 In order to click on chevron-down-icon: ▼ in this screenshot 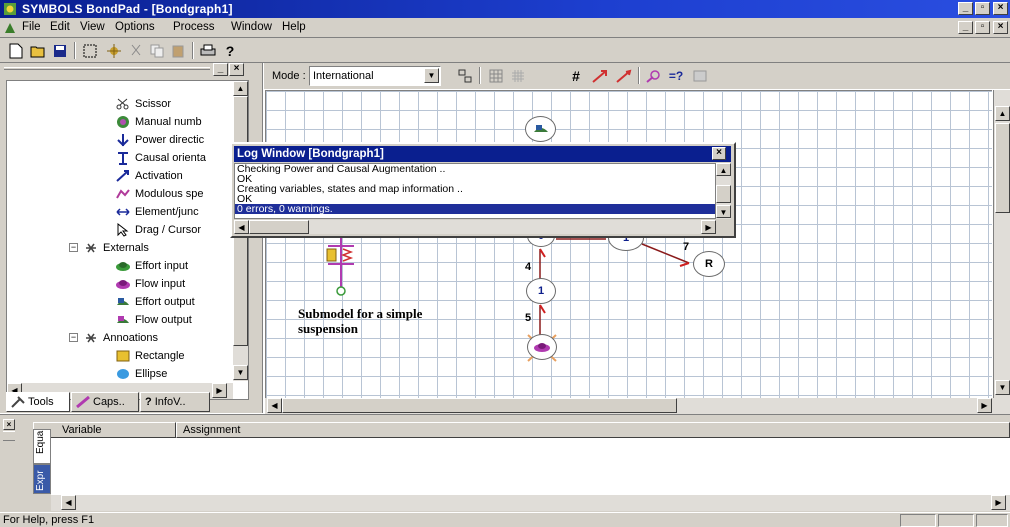, I will do `click(431, 75)`.